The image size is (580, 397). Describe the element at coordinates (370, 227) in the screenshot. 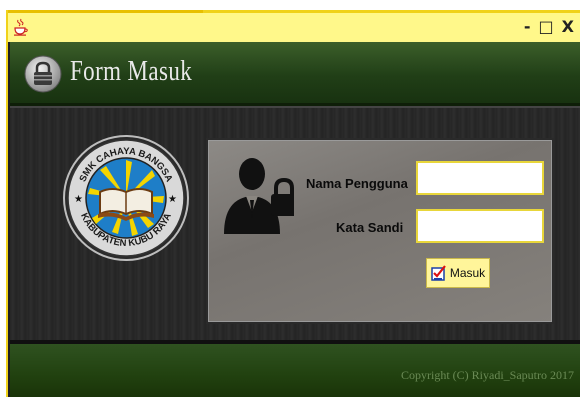

I see `password-label: Kata Sandi` at that location.